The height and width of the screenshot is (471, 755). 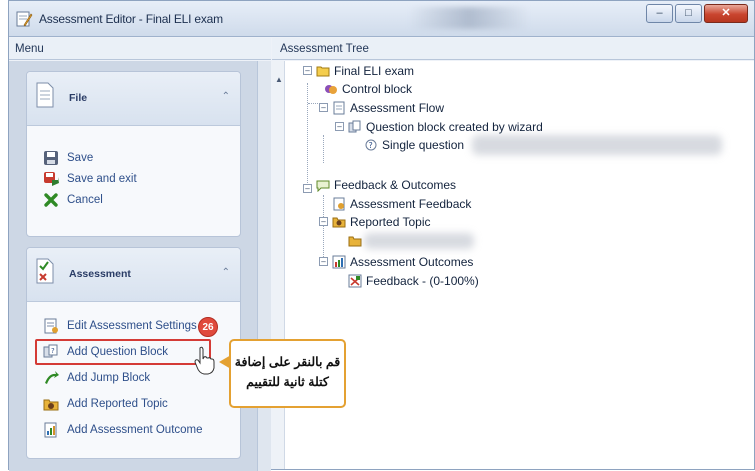 I want to click on menu-item-save: Save, so click(x=68, y=158).